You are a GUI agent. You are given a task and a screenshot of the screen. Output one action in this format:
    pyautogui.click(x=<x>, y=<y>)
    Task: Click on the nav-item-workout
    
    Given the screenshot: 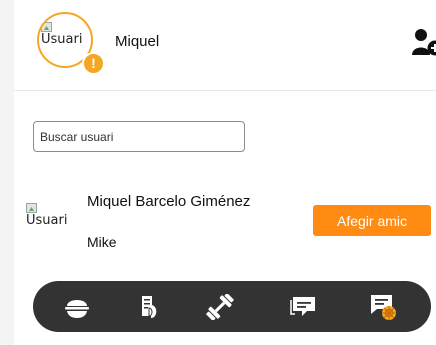 What is the action you would take?
    pyautogui.click(x=220, y=307)
    